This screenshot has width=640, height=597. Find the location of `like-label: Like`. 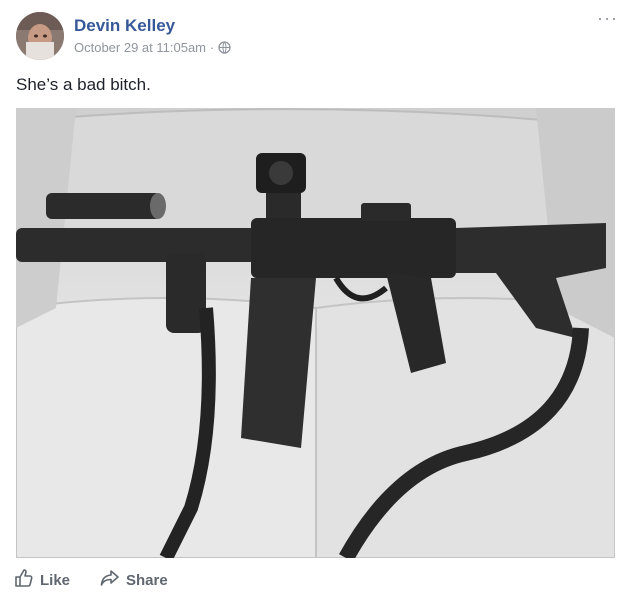

like-label: Like is located at coordinates (55, 580).